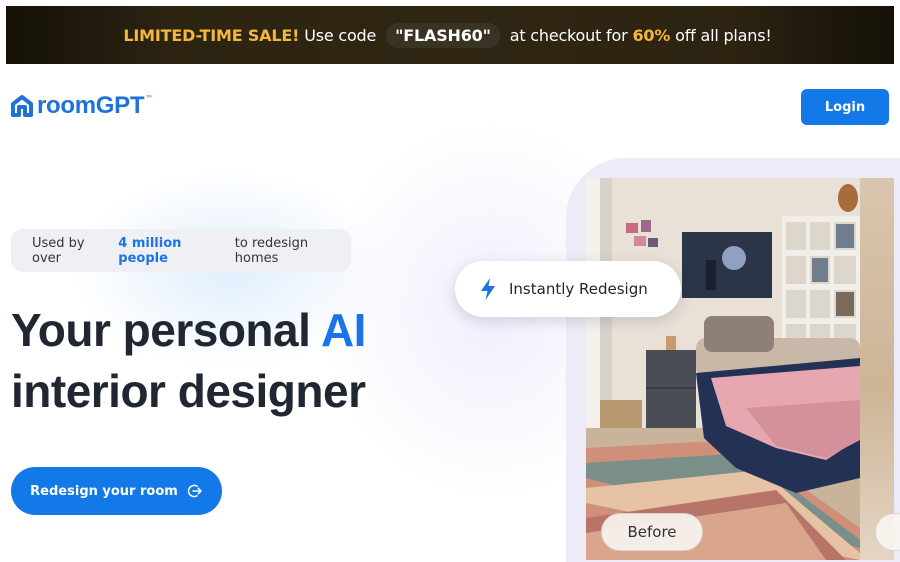  I want to click on house-logo-icon, so click(22, 106).